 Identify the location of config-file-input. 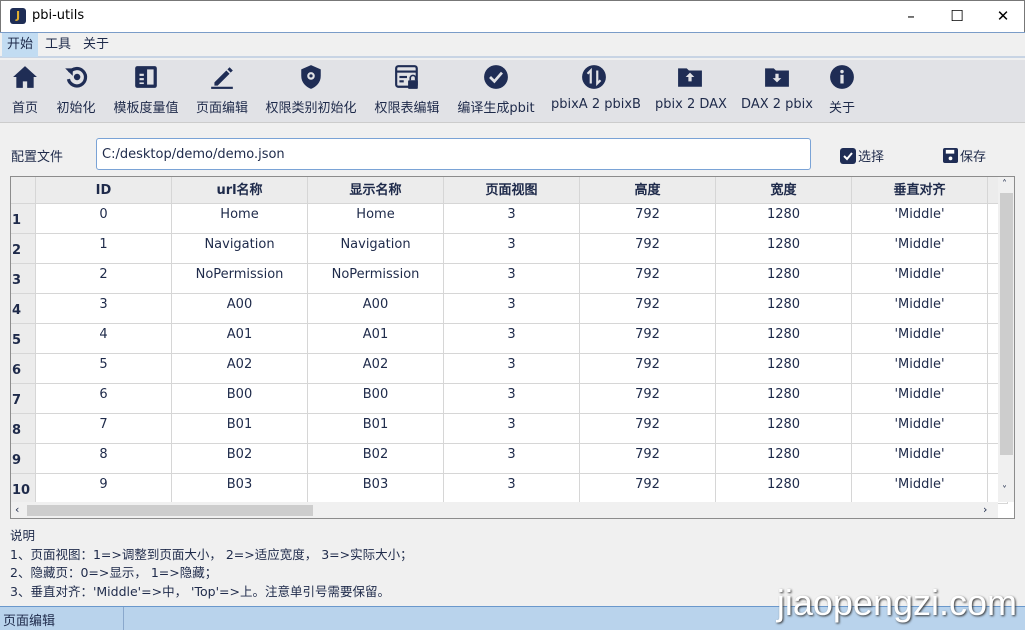
(453, 154).